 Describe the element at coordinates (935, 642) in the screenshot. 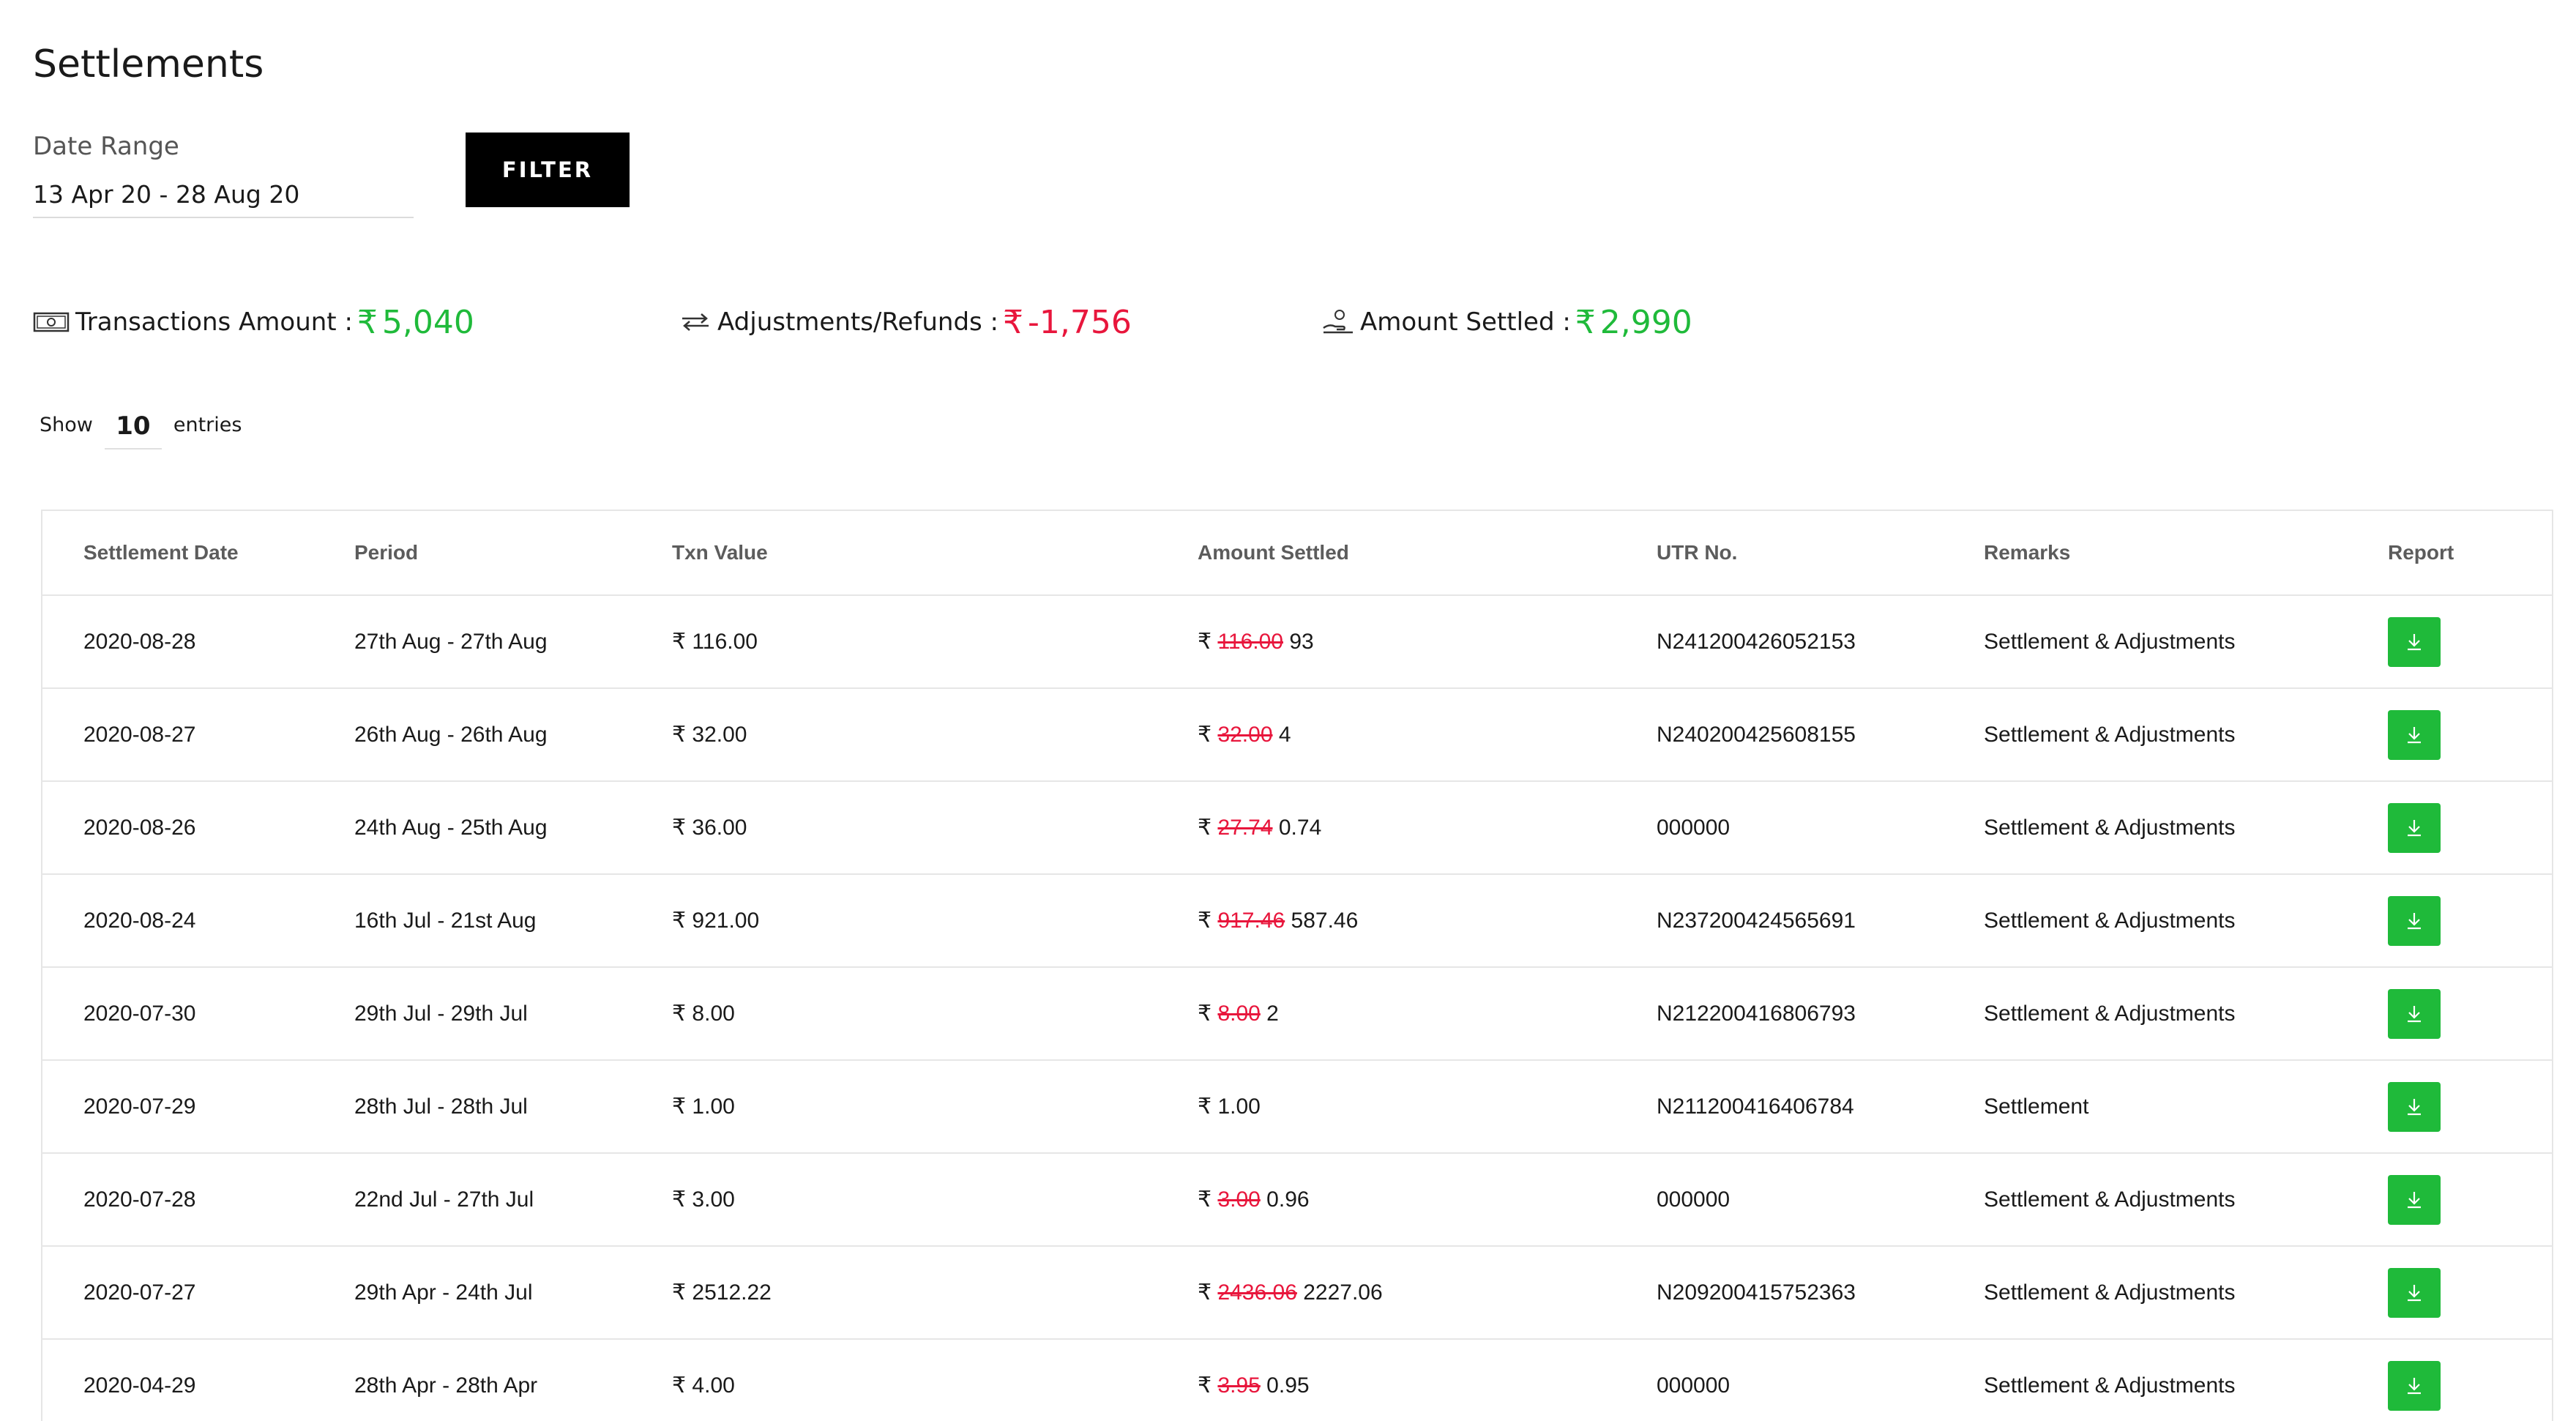

I see `cell-txn-value: ₹ 116.00` at that location.